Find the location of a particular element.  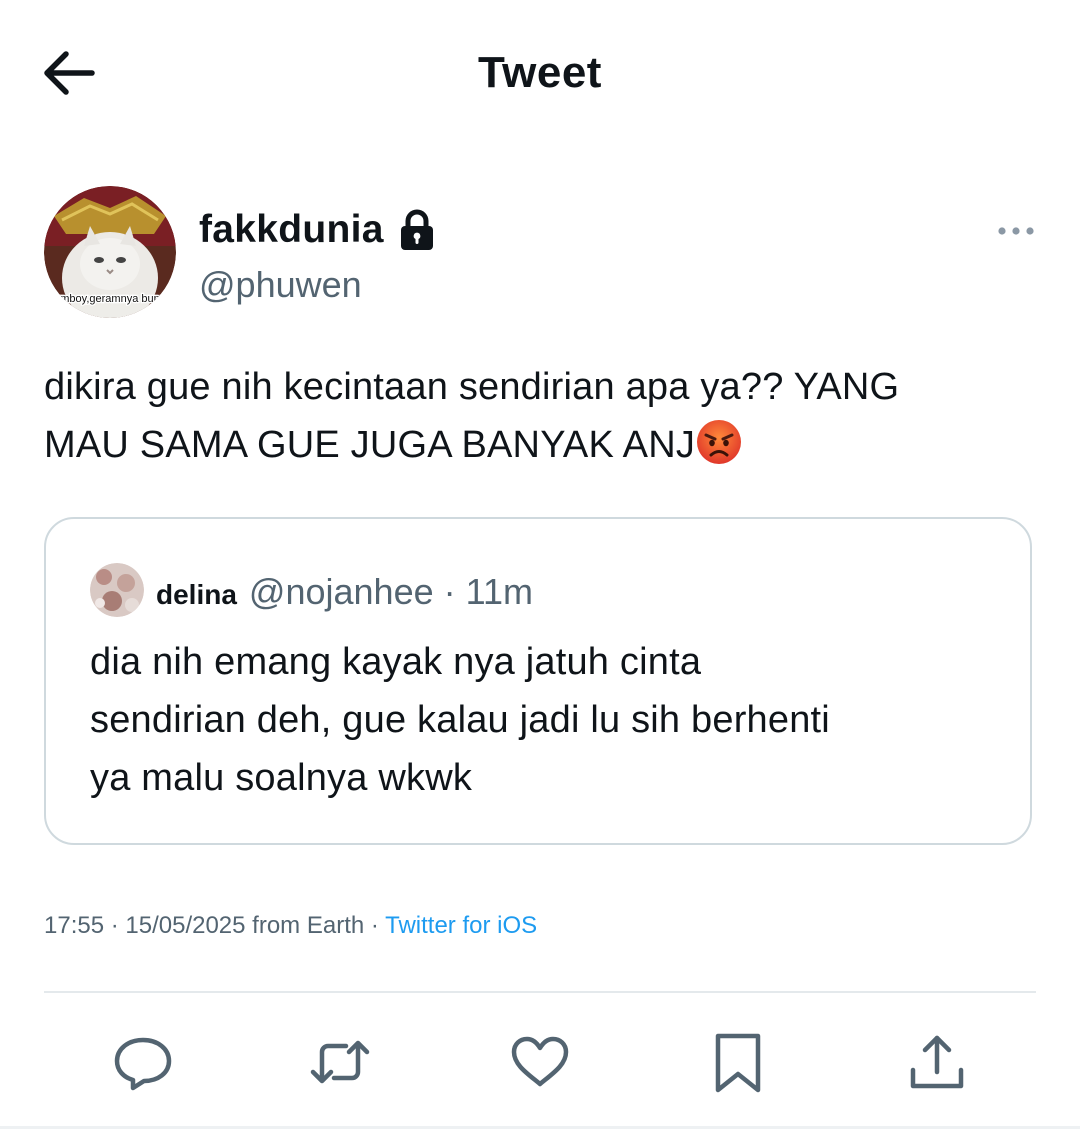

retweet-button is located at coordinates (340, 1062).